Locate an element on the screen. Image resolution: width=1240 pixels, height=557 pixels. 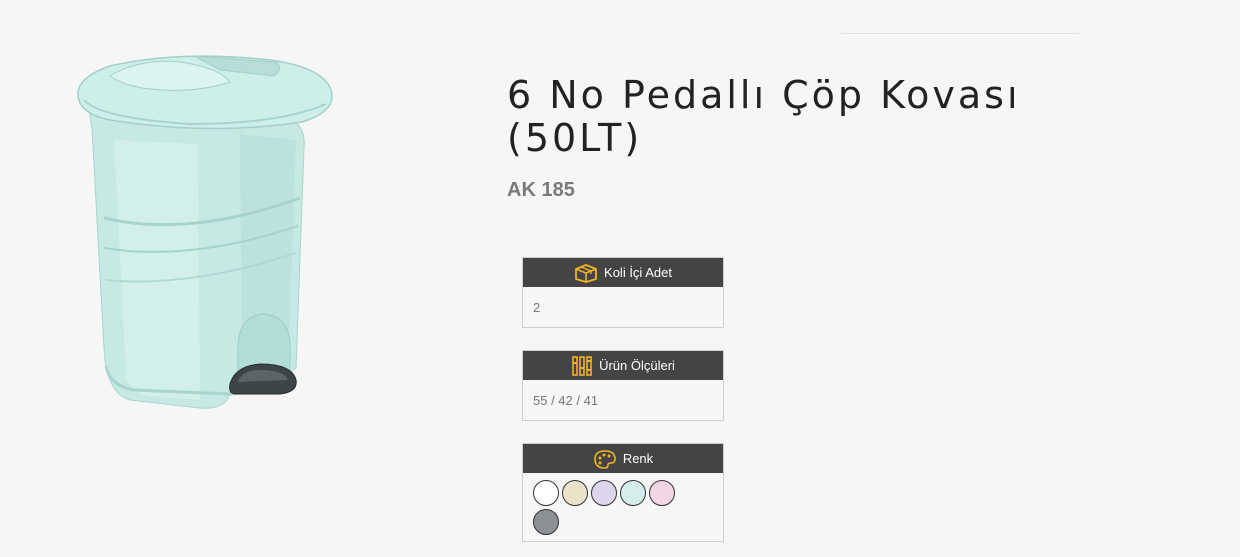
info-box-olcu: Ürün Ölçüleri 55 / 42 / 41 is located at coordinates (623, 385).